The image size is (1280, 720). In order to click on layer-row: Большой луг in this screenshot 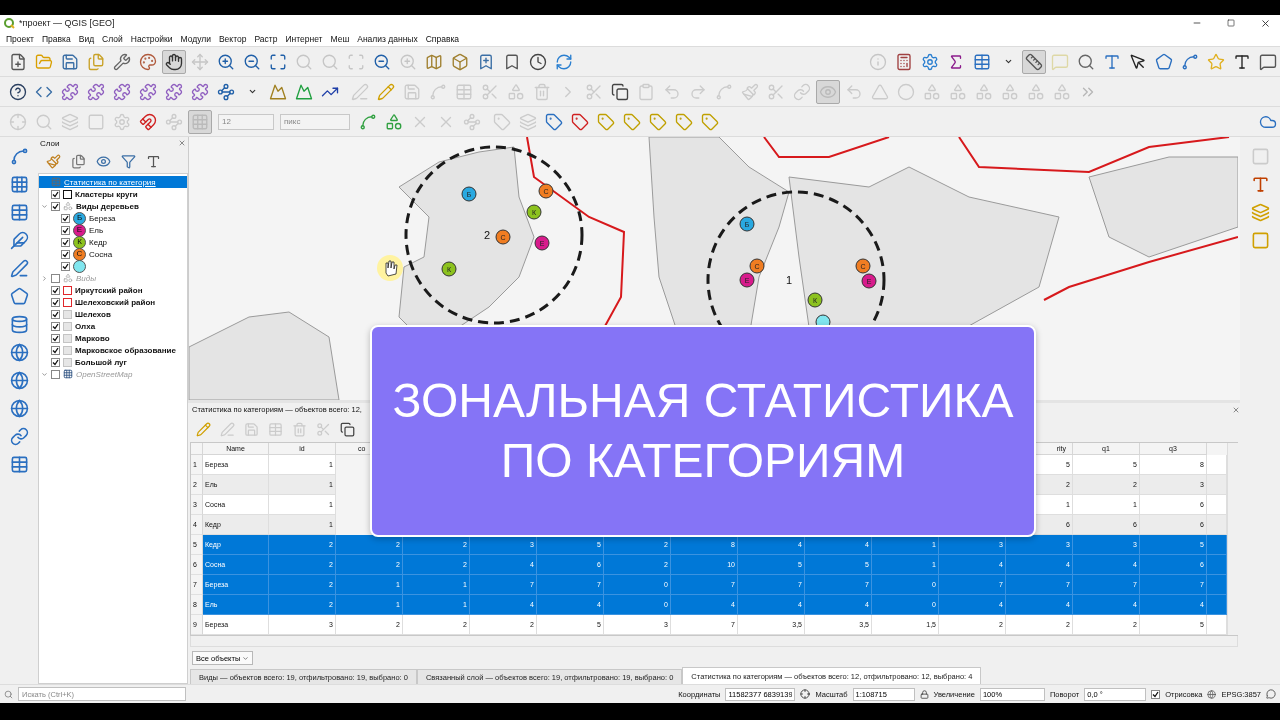, I will do `click(113, 362)`.